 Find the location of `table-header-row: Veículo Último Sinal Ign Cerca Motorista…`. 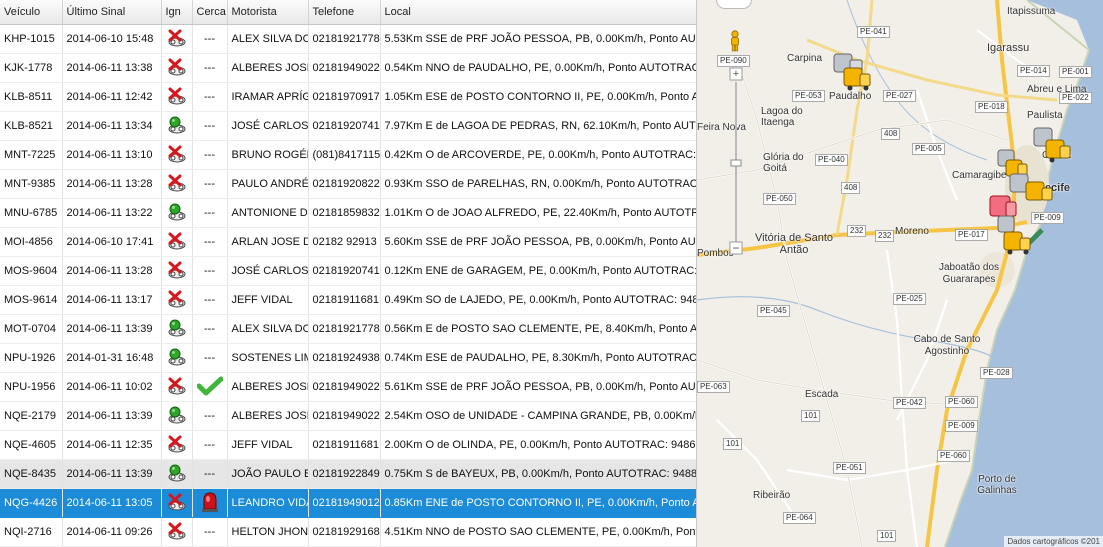

table-header-row: Veículo Último Sinal Ign Cerca Motorista… is located at coordinates (348, 12).